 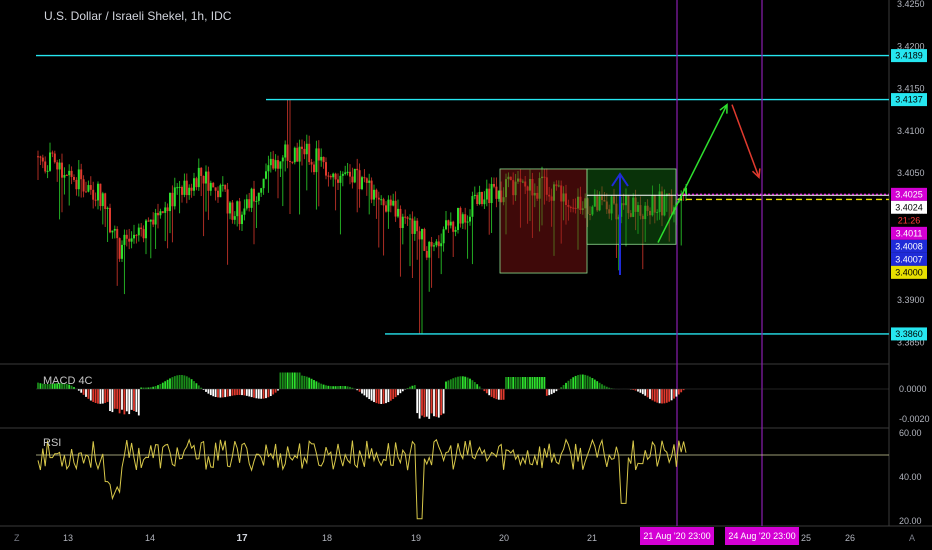 I want to click on macd-y-tick-label: -0.0020, so click(x=914, y=419).